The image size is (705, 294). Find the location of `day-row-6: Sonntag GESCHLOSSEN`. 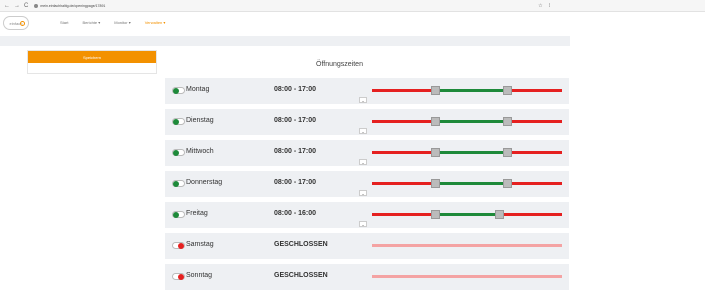

day-row-6: Sonntag GESCHLOSSEN is located at coordinates (367, 277).